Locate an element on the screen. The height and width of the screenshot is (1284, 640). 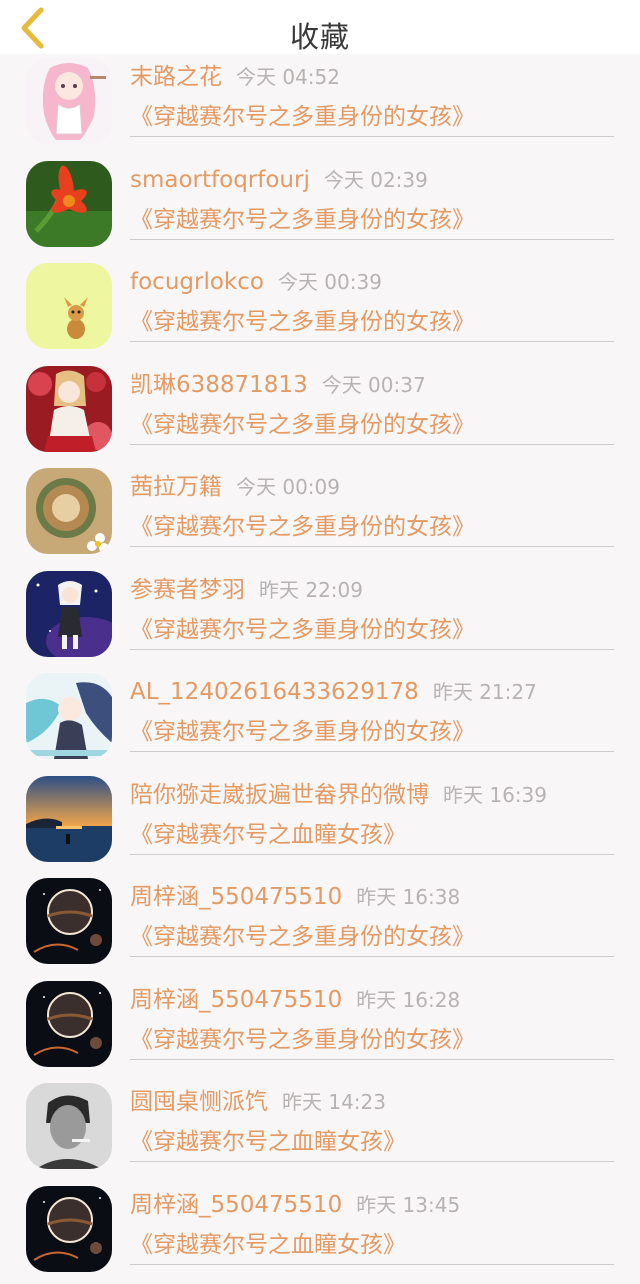
list-item: 圆囤桌恻派饩昨天 14:23 《穿越赛尔号之血瞳女孩》 is located at coordinates (320, 1130).